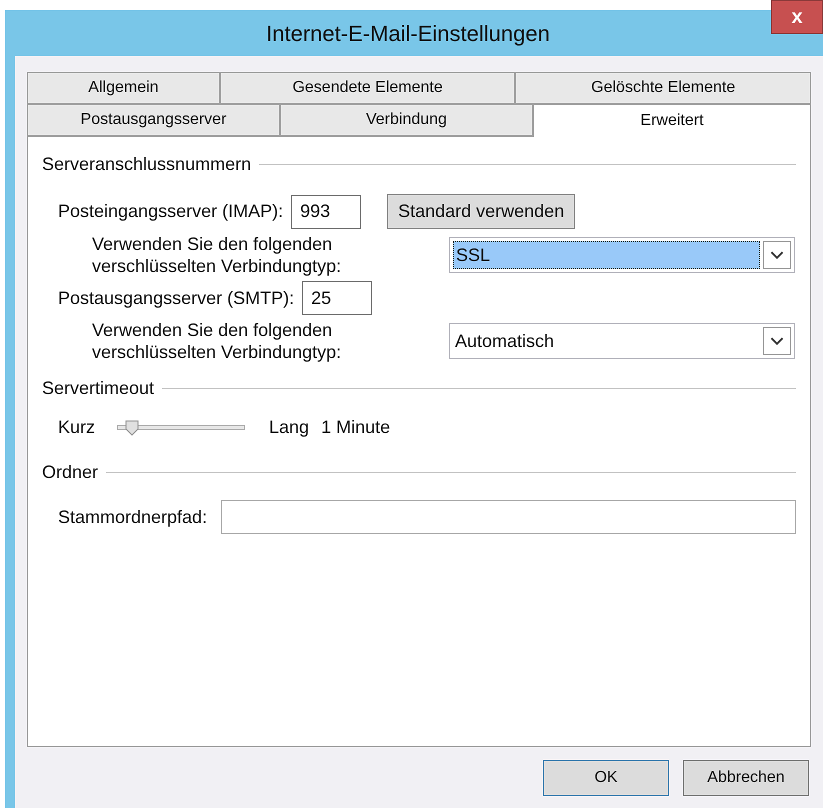 The image size is (823, 808). What do you see at coordinates (171, 211) in the screenshot?
I see `port-label: Posteingangsserver (IMAP):` at bounding box center [171, 211].